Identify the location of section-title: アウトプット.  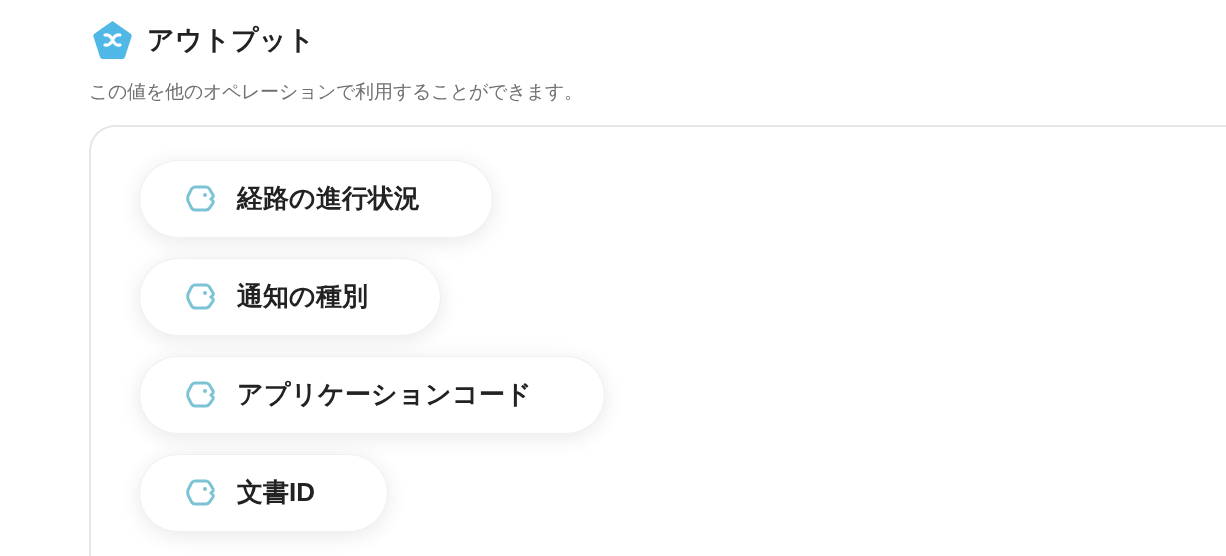
(231, 40).